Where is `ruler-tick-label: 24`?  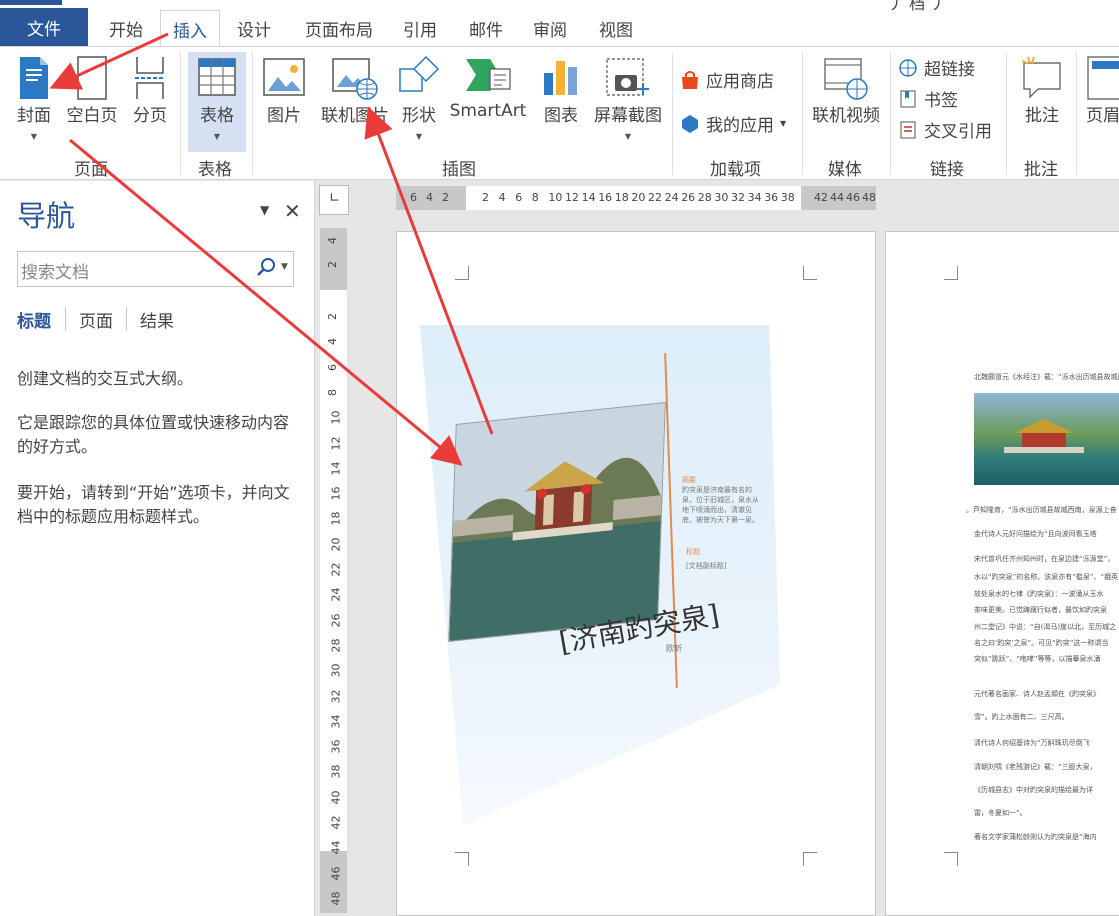
ruler-tick-label: 24 is located at coordinates (671, 197).